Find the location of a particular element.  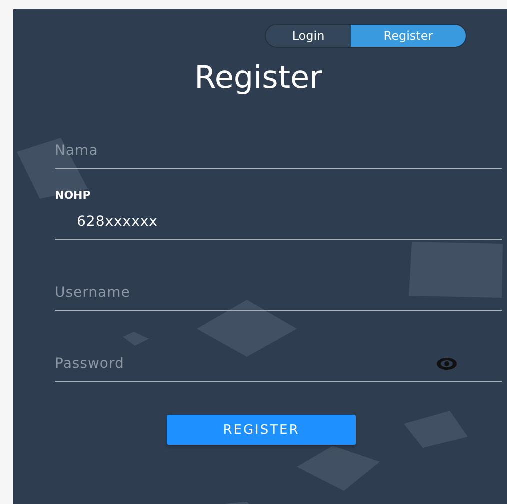

text-field: Username is located at coordinates (278, 292).